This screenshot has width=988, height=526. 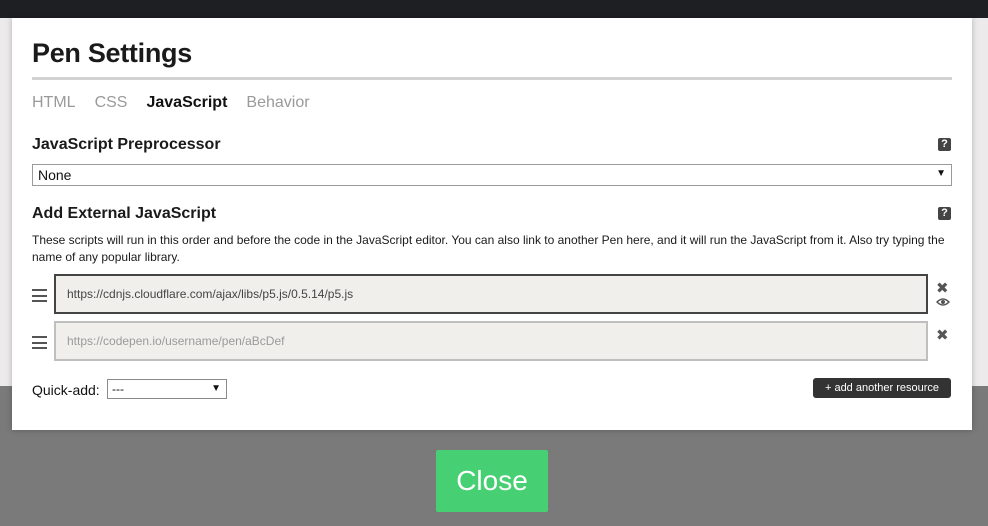 I want to click on preprocessor-help-icon: ?, so click(x=944, y=144).